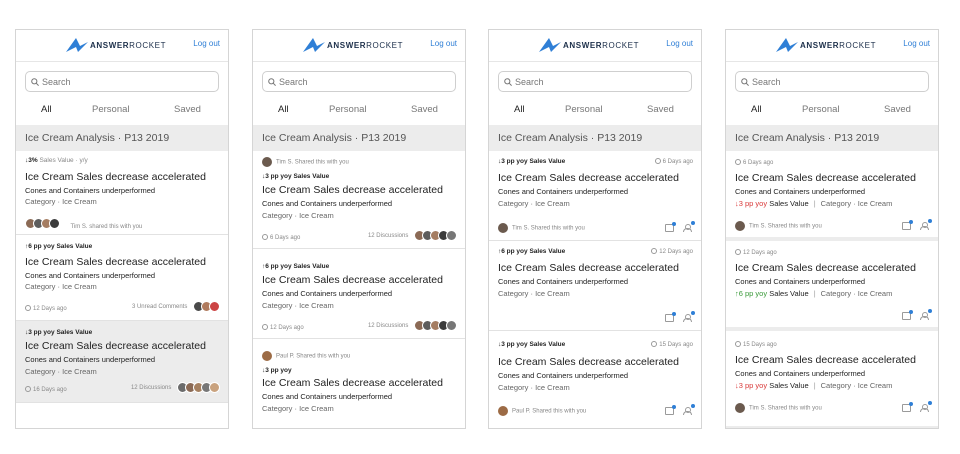  What do you see at coordinates (90, 275) in the screenshot?
I see `subheadline: Cones and Containers underperformed` at bounding box center [90, 275].